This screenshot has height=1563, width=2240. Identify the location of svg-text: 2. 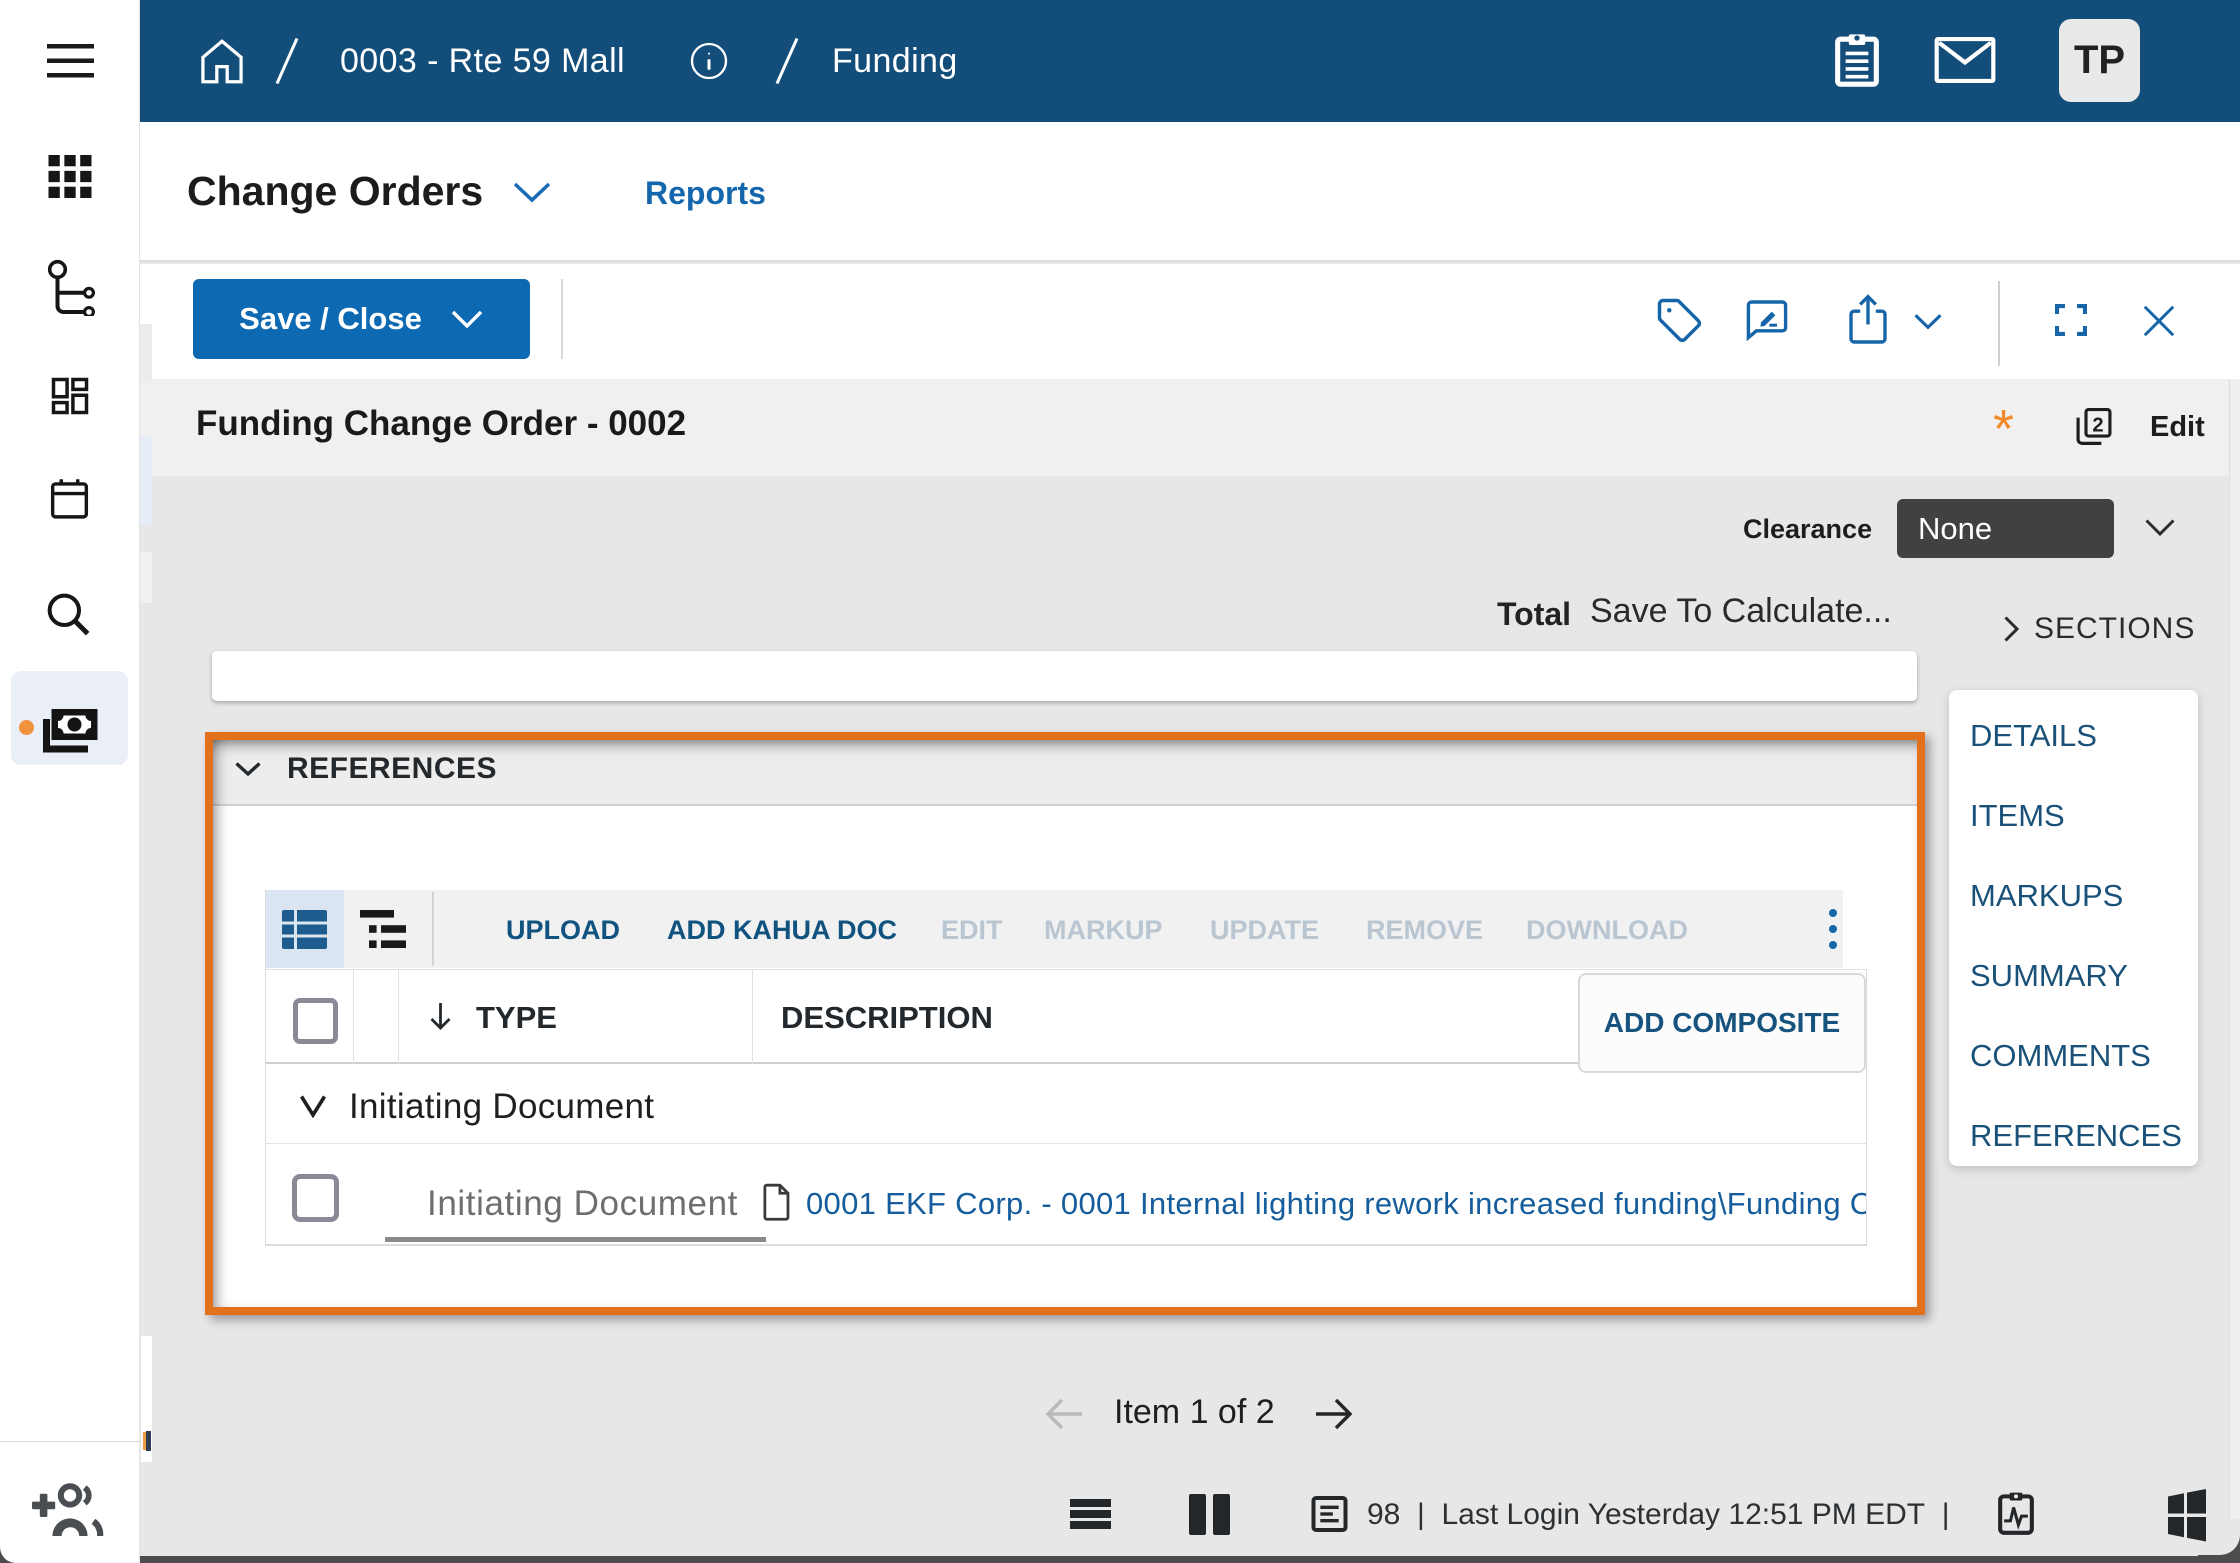
(2097, 425).